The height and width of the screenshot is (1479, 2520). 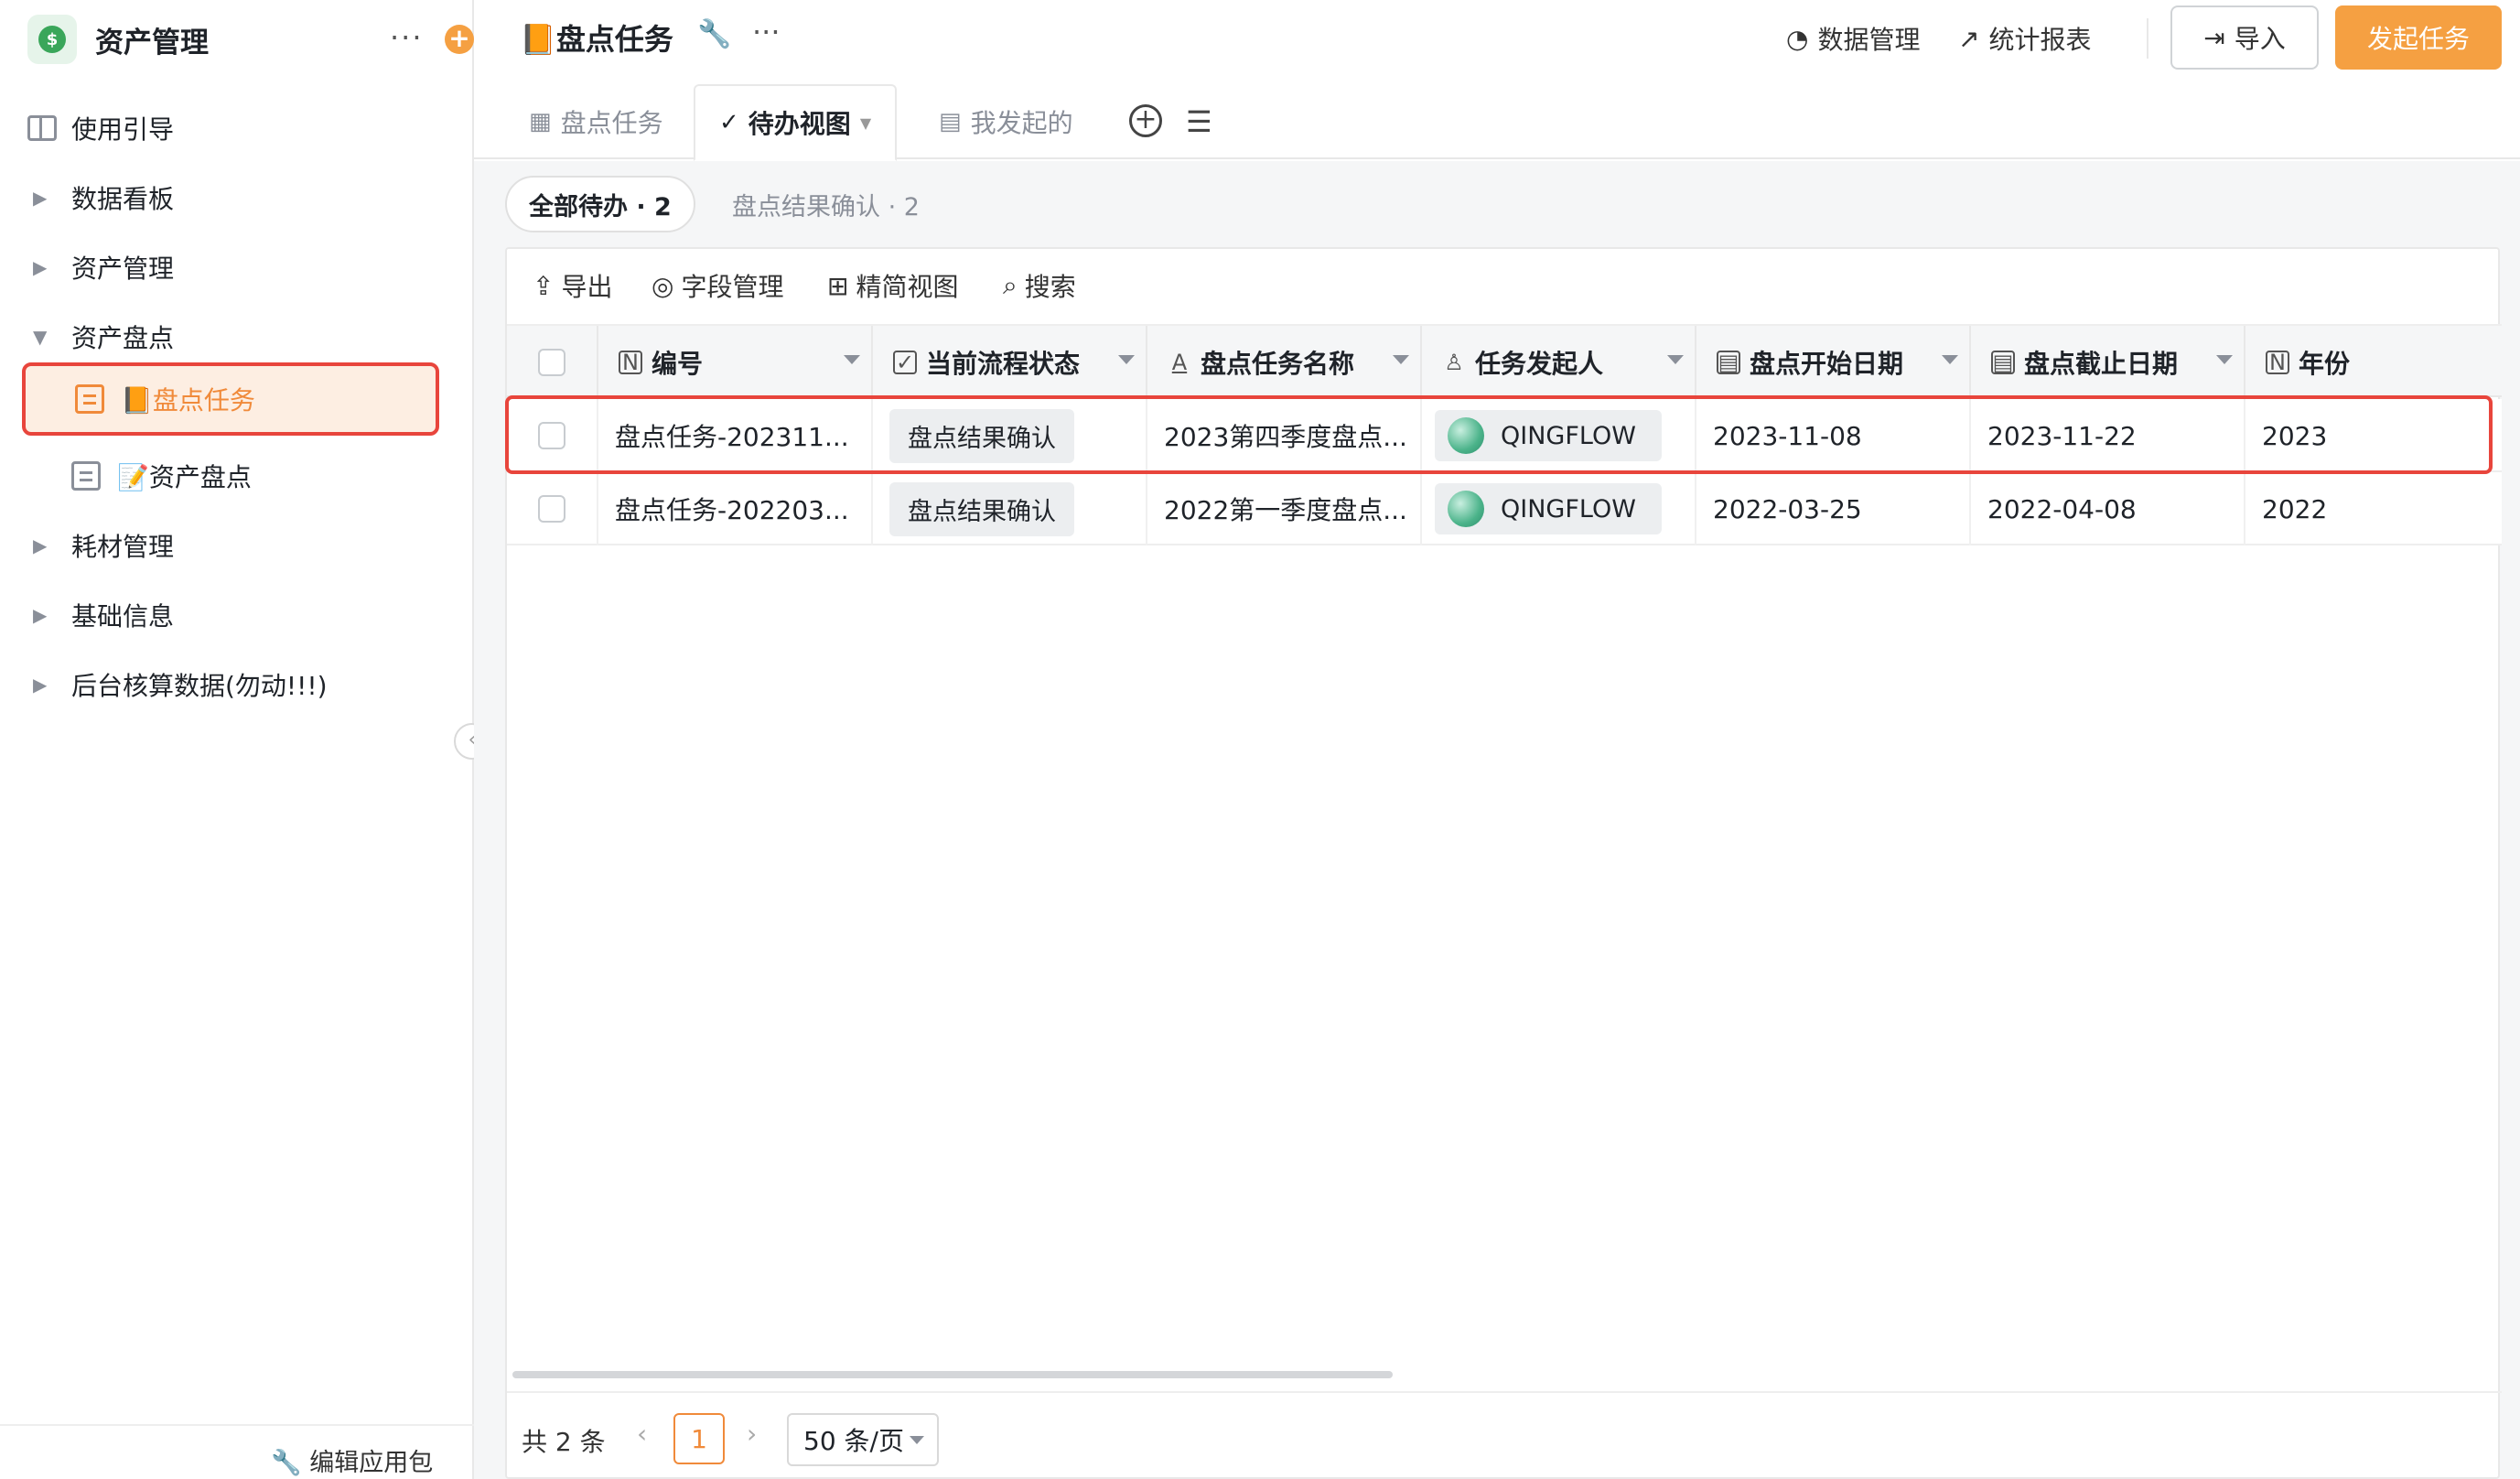 I want to click on list-icon: ☰, so click(x=1199, y=121).